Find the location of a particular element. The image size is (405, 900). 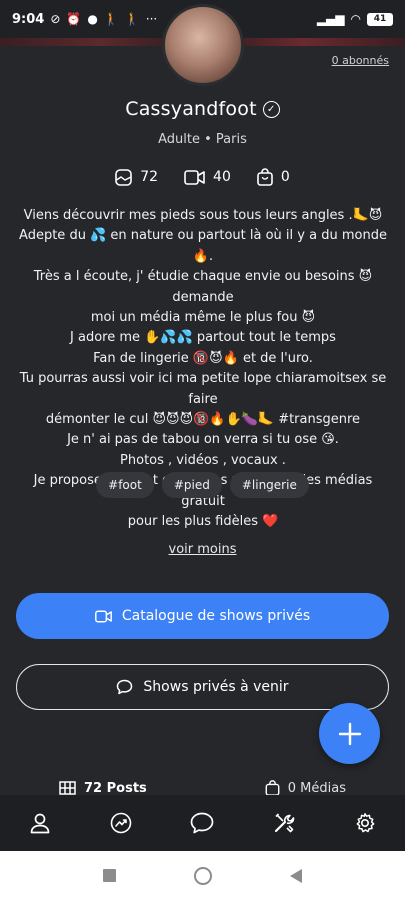

bio-line: moi un média même le plus fou 😈 is located at coordinates (203, 318).